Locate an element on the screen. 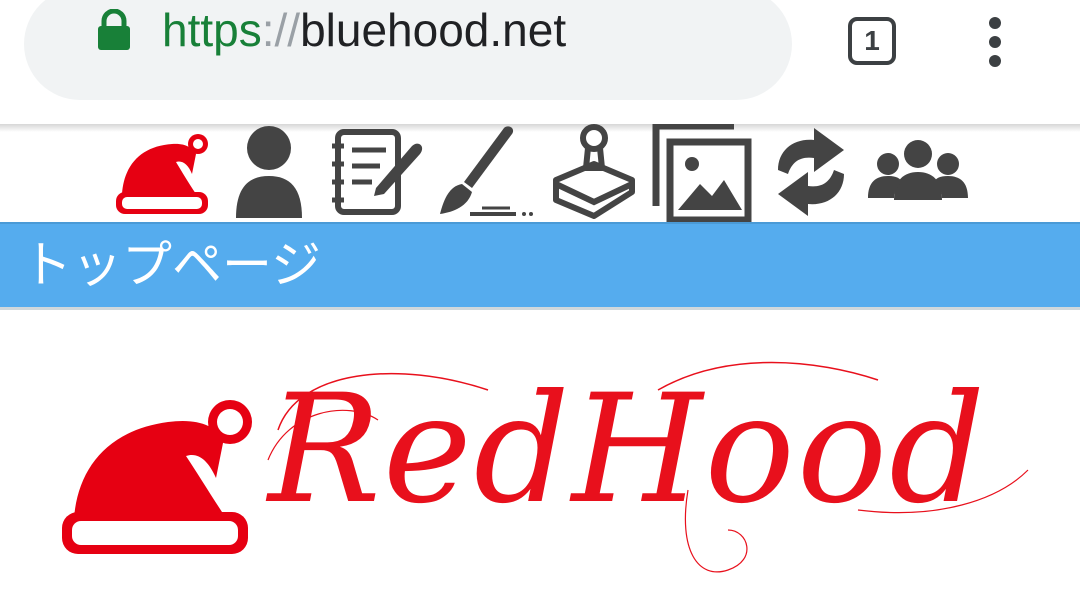 This screenshot has width=1080, height=608. lock-icon is located at coordinates (114, 29).